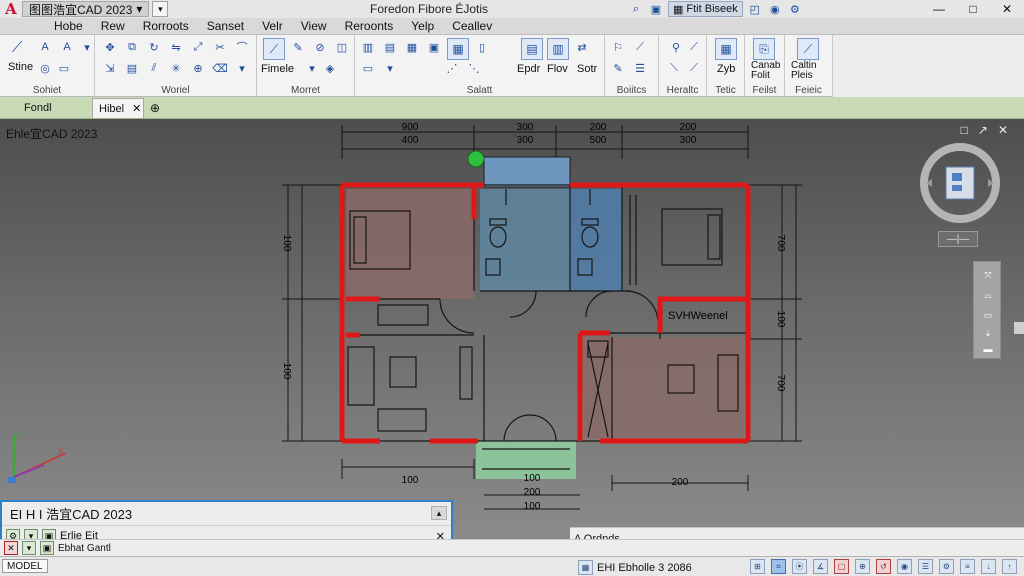 The width and height of the screenshot is (1024, 576). What do you see at coordinates (220, 68) in the screenshot?
I see `erase-icon: ⌫` at bounding box center [220, 68].